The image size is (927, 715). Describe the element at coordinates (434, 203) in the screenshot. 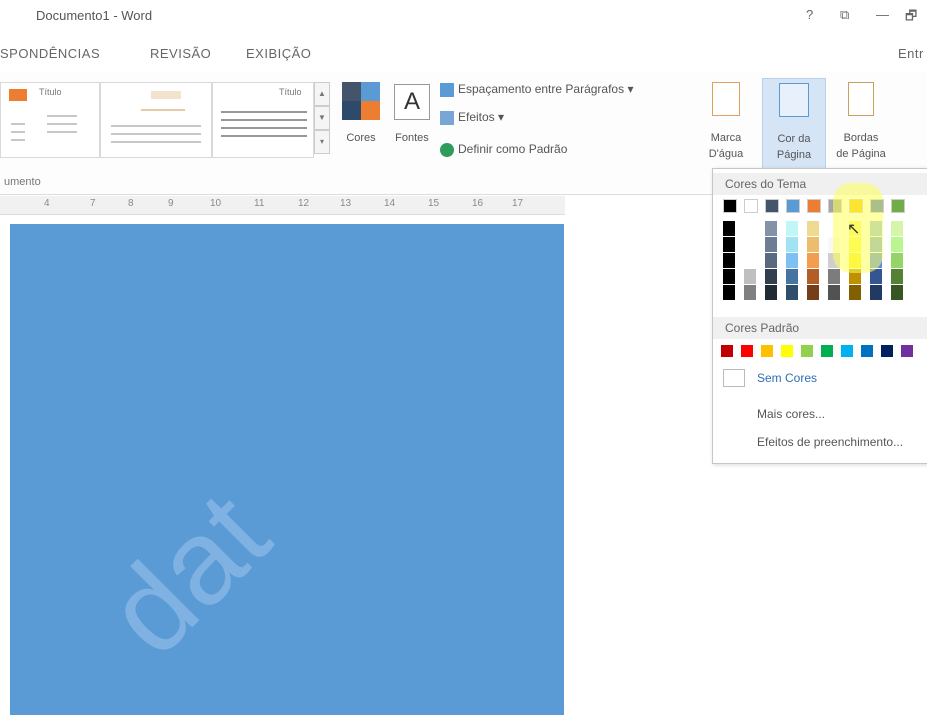

I see `ruler-mark: 15` at that location.